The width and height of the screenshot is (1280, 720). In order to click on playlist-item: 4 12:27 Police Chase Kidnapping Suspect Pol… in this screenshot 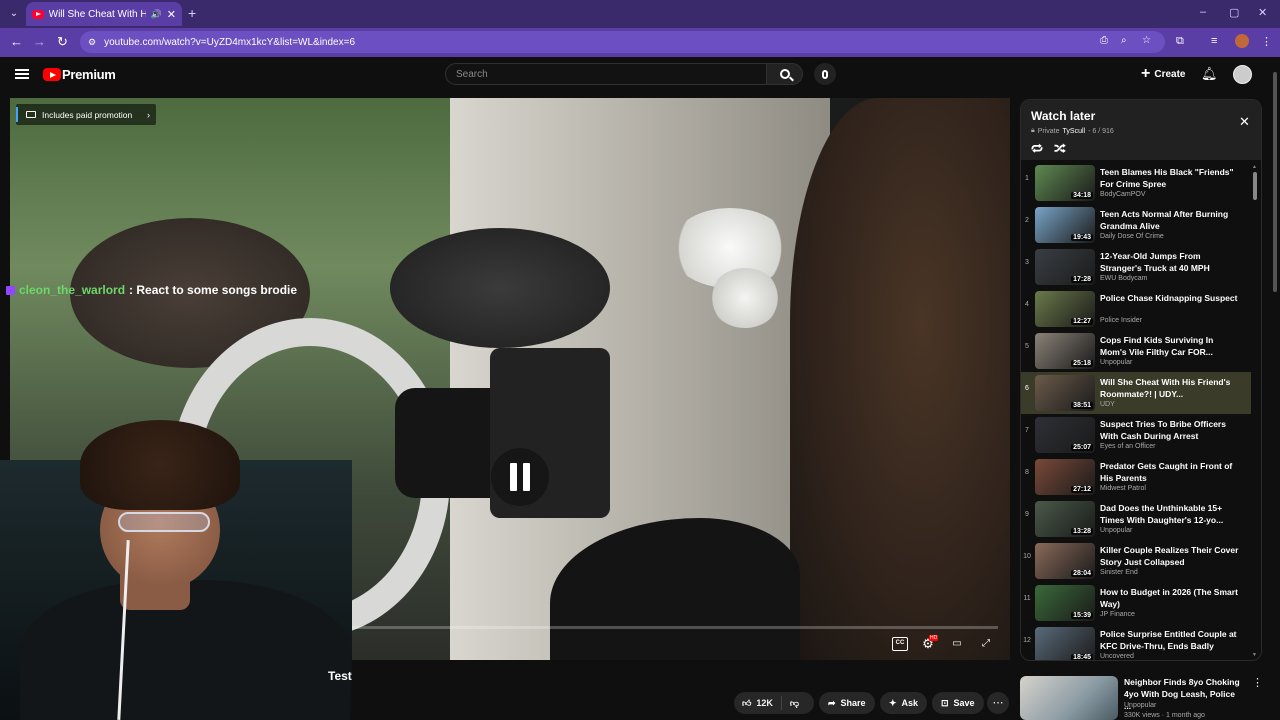, I will do `click(1136, 309)`.